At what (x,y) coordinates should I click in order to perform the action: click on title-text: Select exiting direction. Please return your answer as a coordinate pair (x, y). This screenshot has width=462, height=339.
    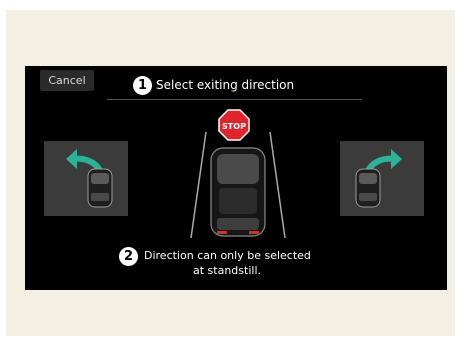
    Looking at the image, I should click on (225, 85).